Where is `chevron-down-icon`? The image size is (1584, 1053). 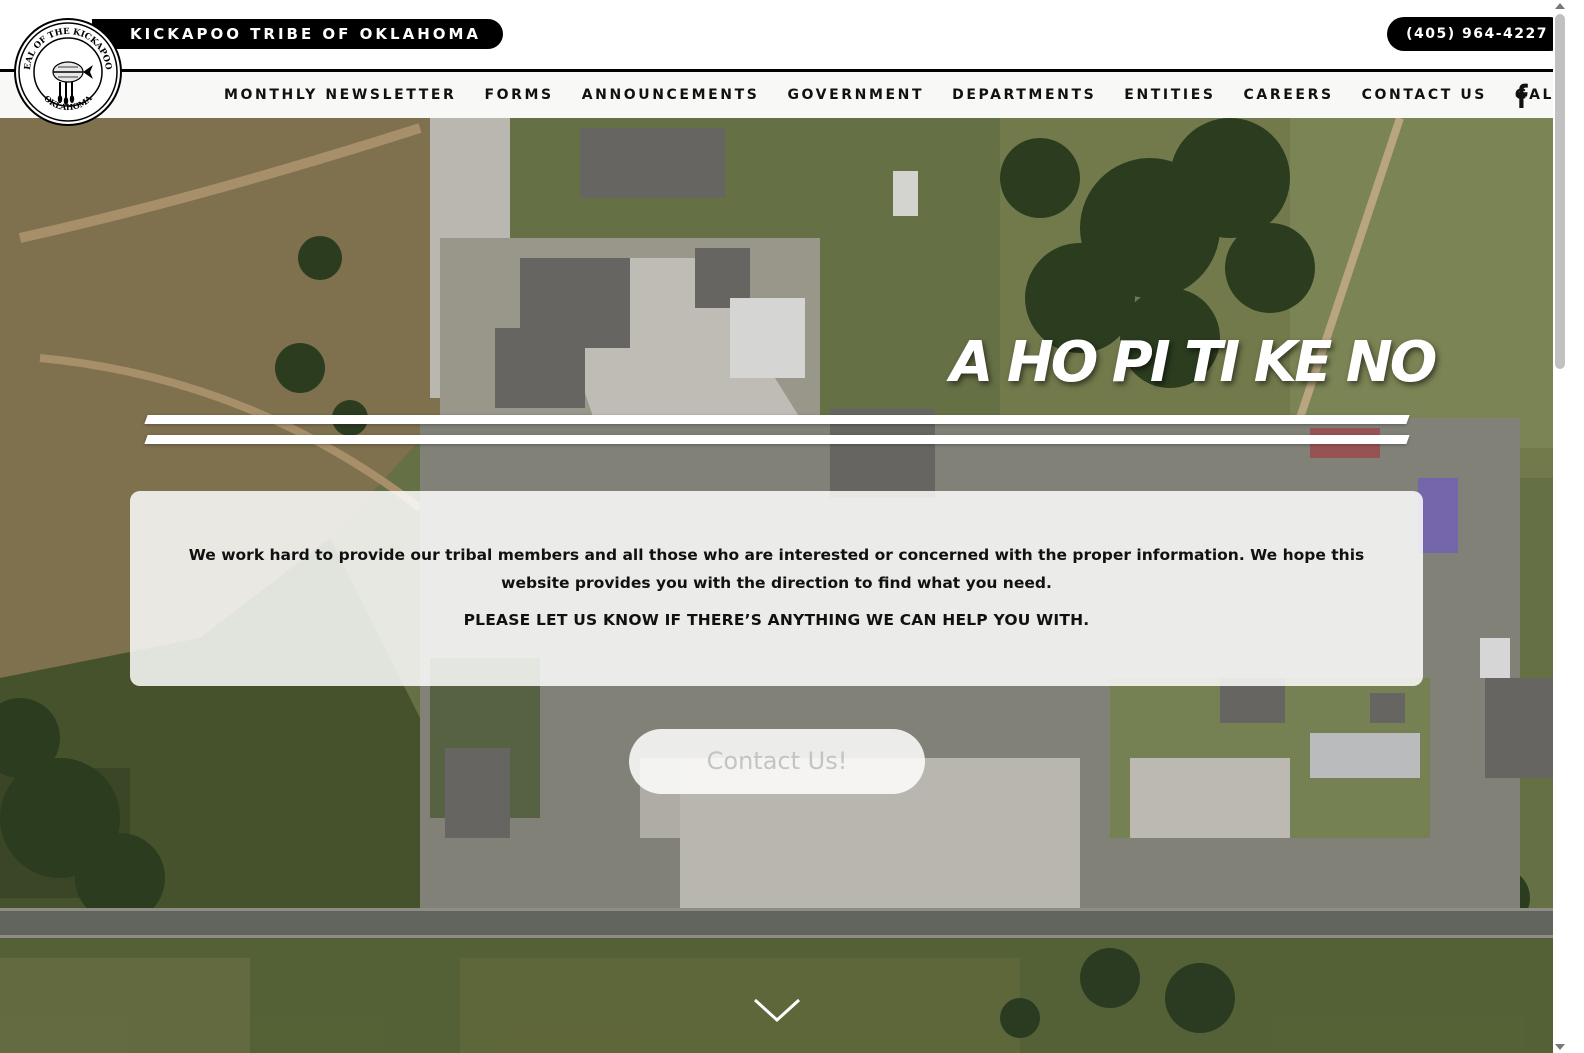
chevron-down-icon is located at coordinates (777, 1010).